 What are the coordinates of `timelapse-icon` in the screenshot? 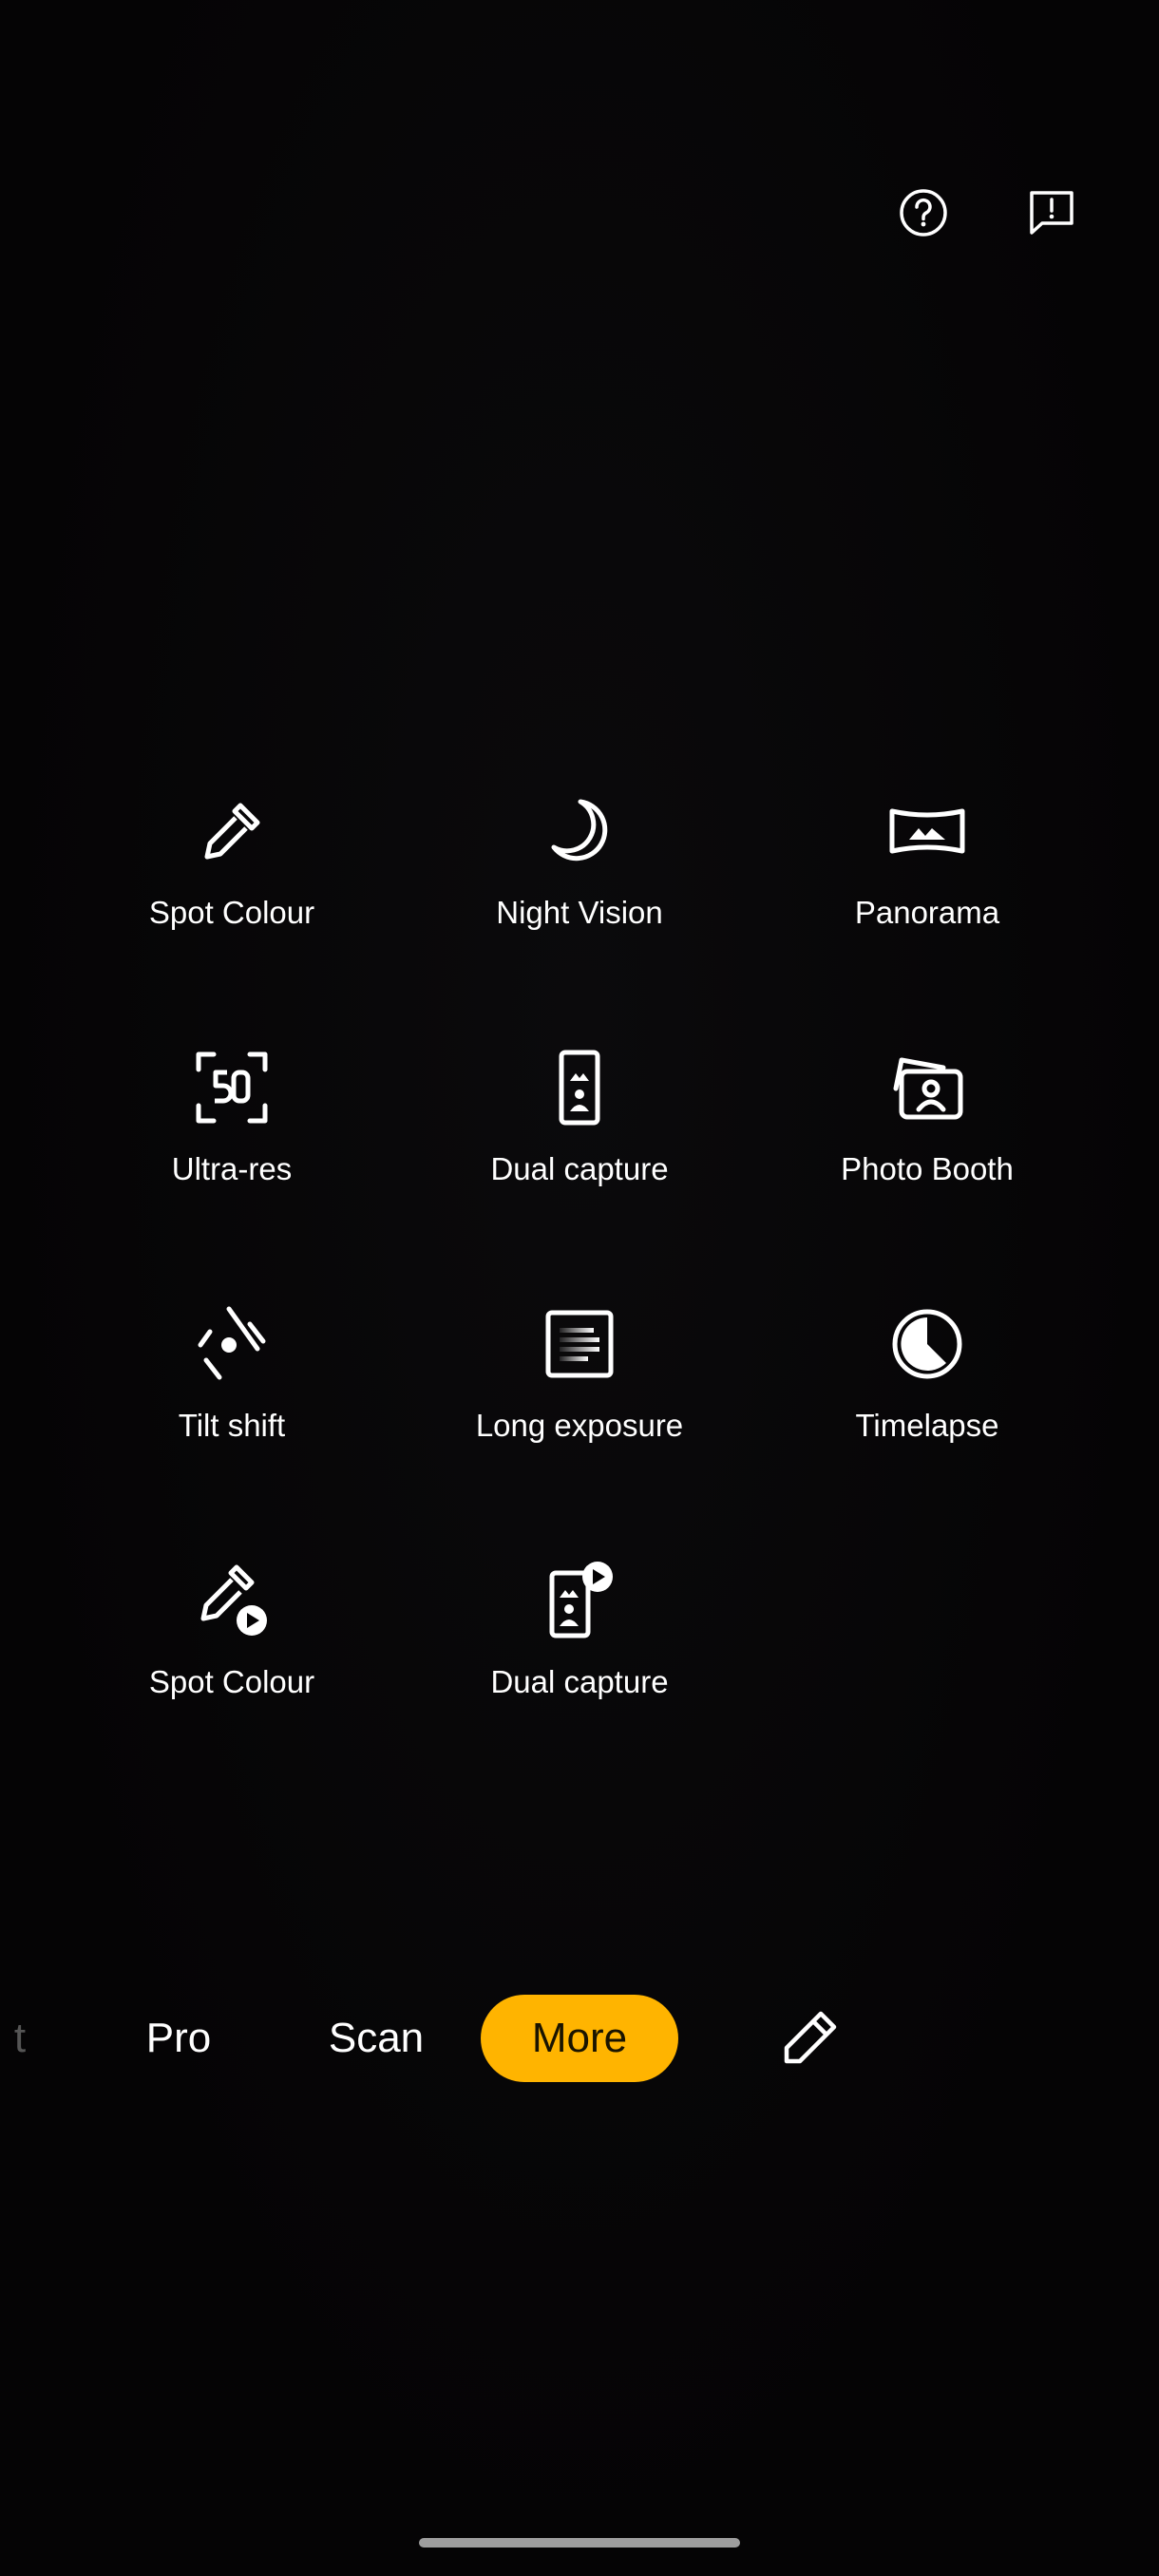 It's located at (927, 1344).